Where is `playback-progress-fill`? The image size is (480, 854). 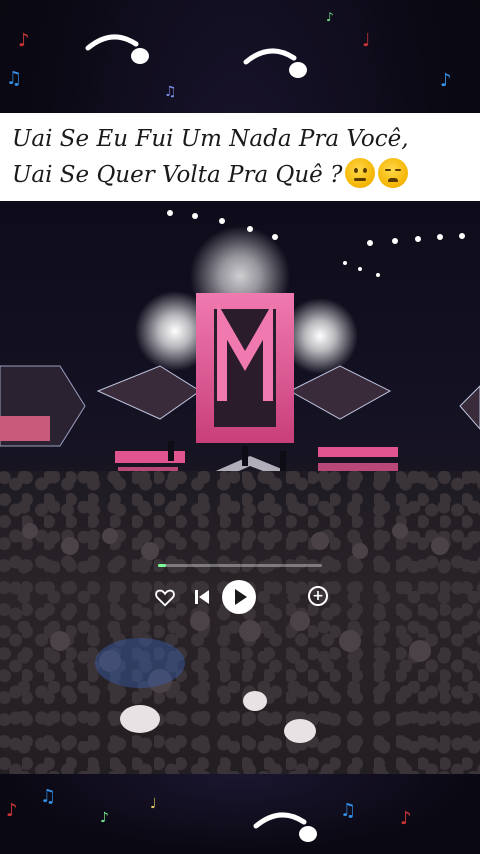 playback-progress-fill is located at coordinates (162, 565).